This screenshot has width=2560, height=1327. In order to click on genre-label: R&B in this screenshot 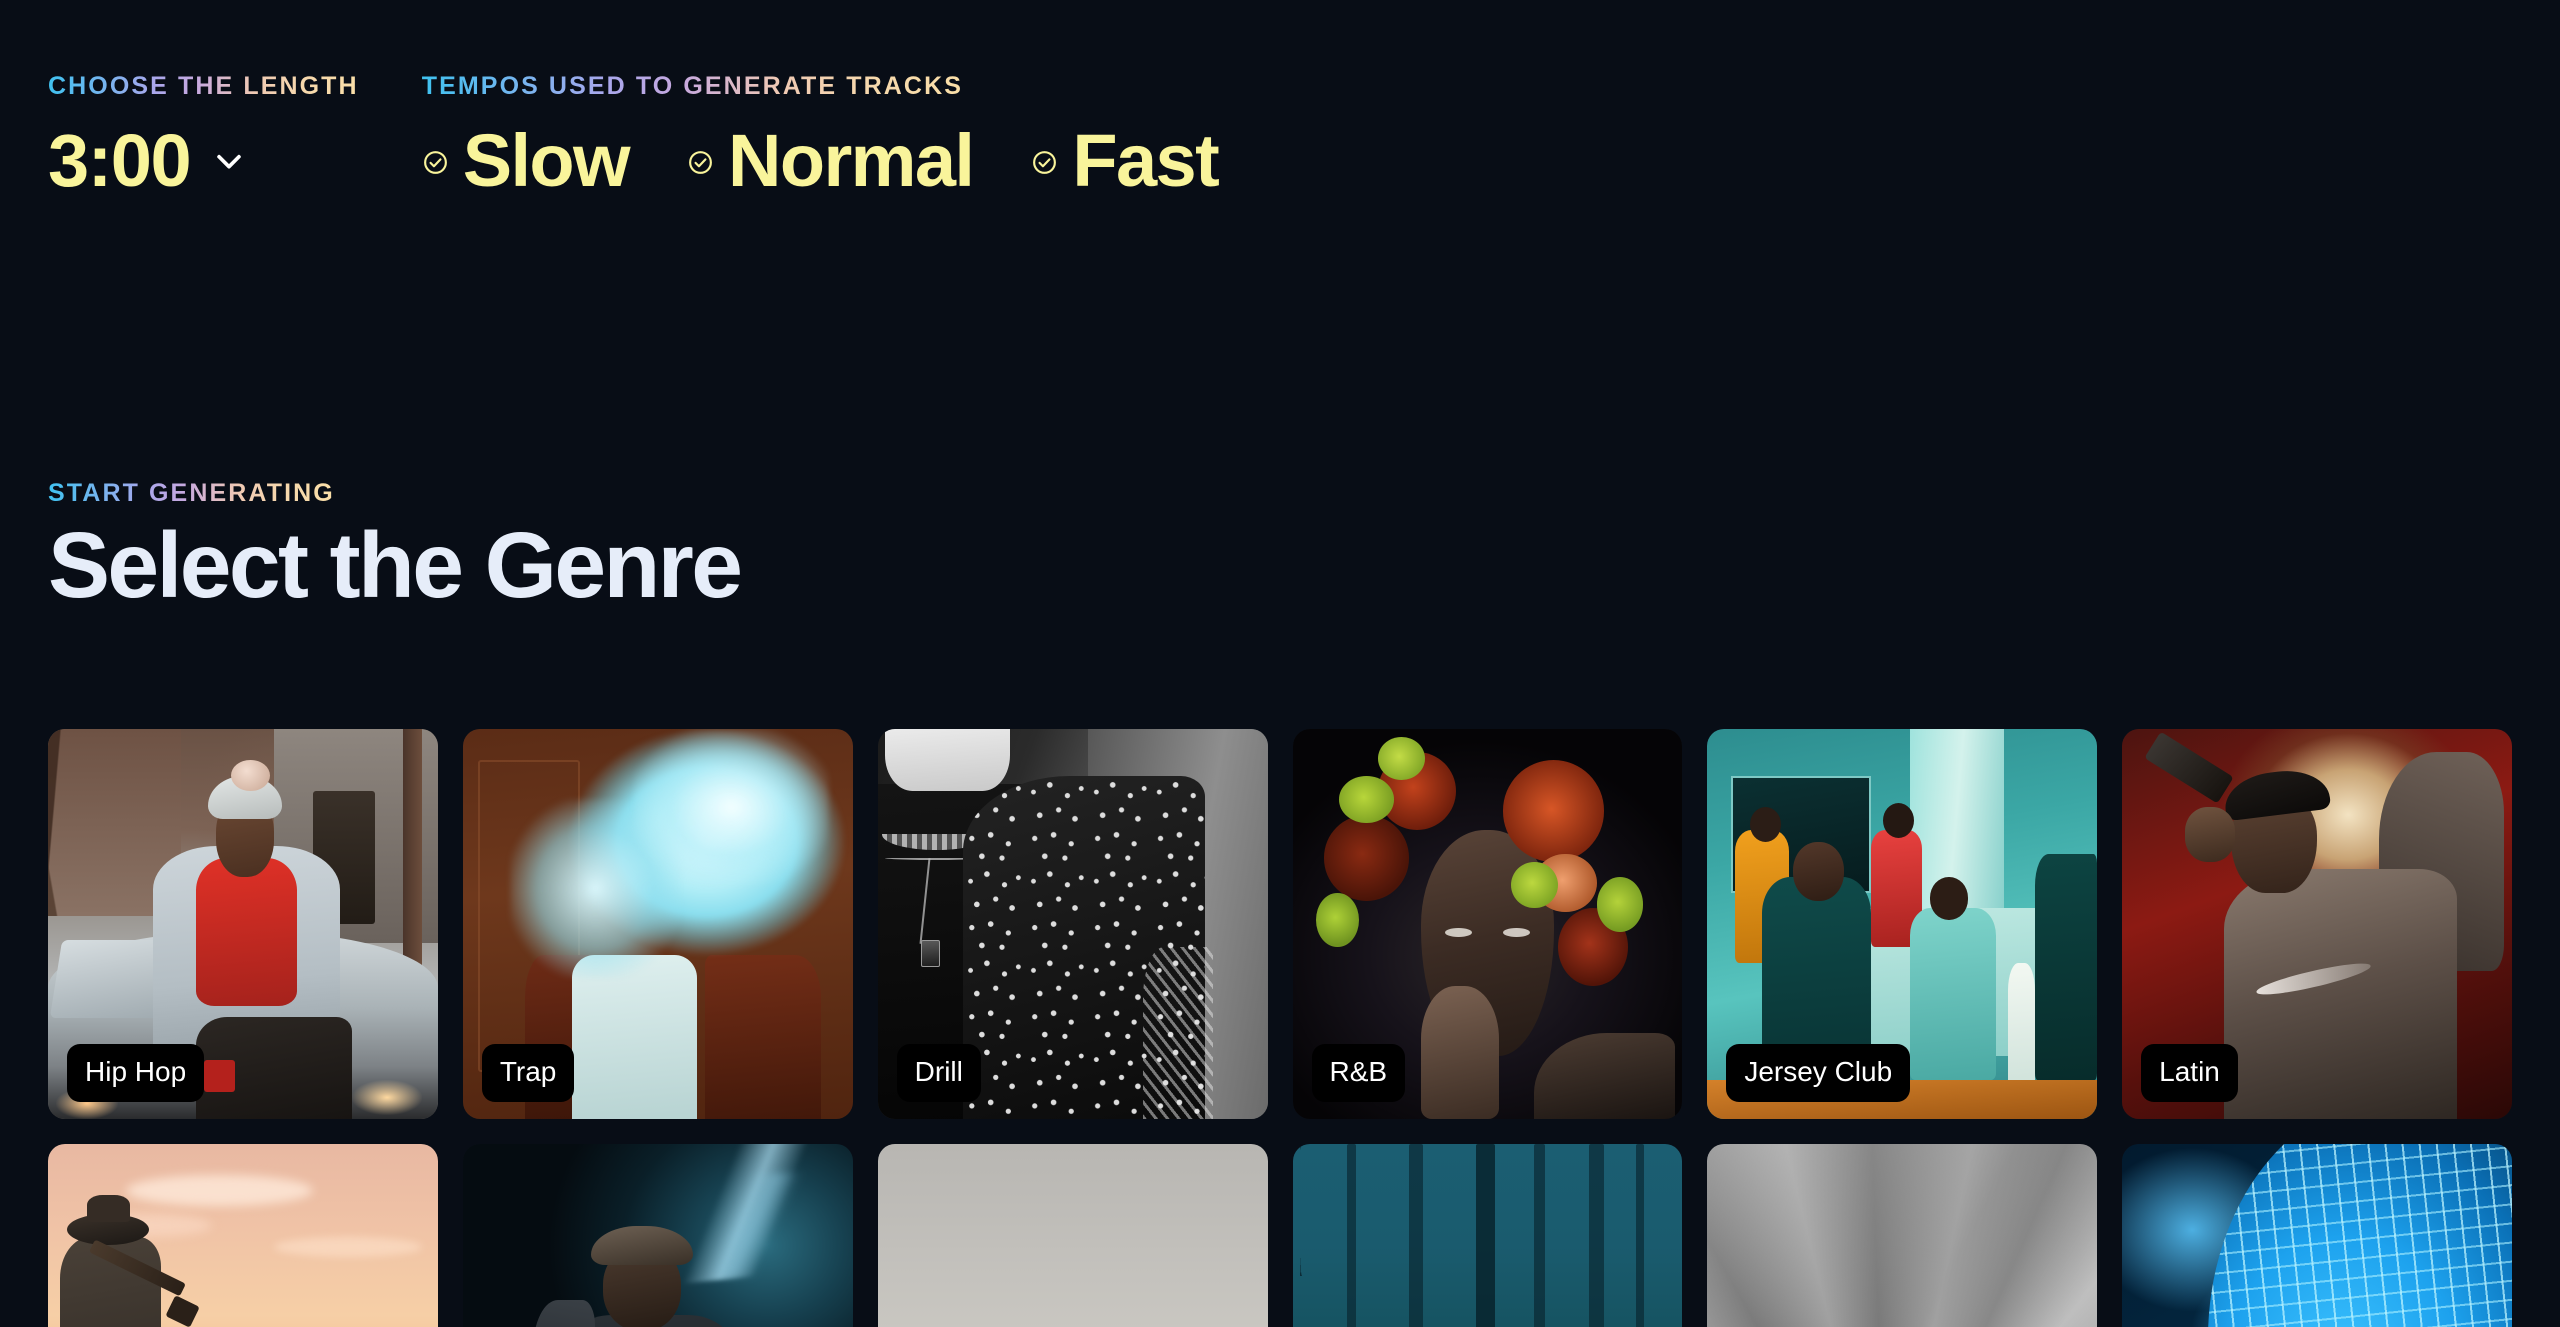, I will do `click(1358, 1072)`.